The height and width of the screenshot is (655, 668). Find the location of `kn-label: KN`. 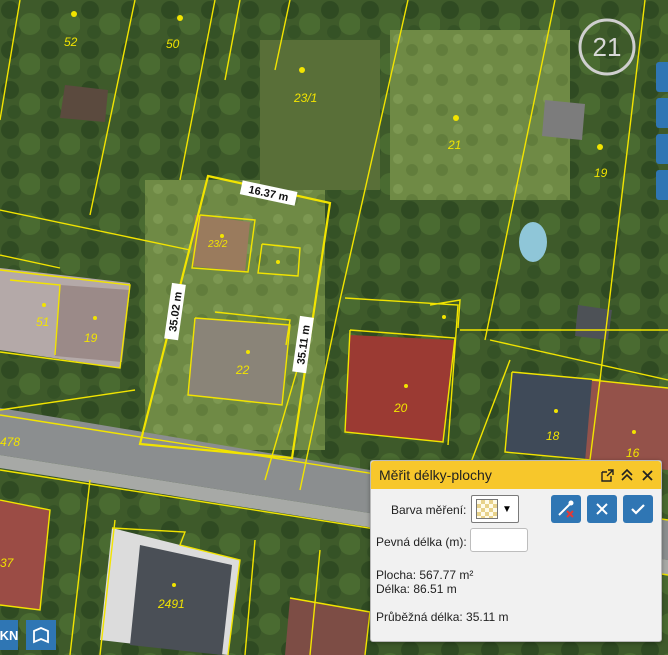

kn-label: KN is located at coordinates (9, 635).